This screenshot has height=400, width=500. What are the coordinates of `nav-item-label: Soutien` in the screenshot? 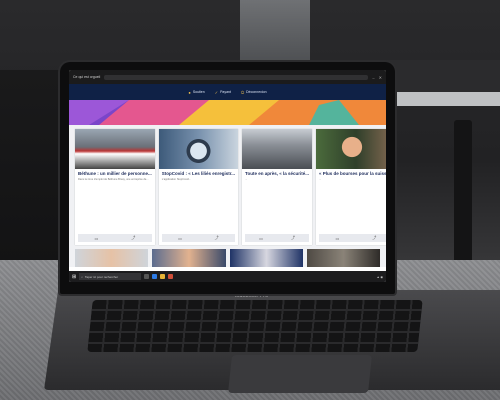 It's located at (198, 92).